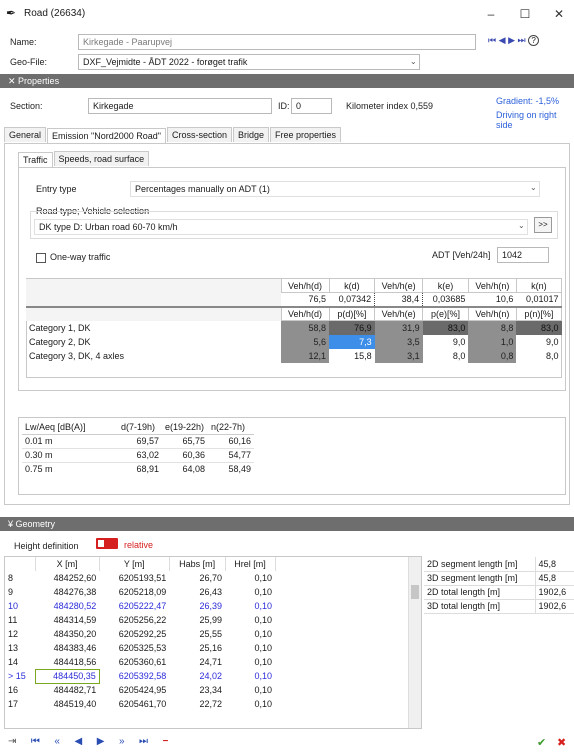 This screenshot has width=574, height=755. What do you see at coordinates (67, 690) in the screenshot?
I see `x-cell: 484482,71` at bounding box center [67, 690].